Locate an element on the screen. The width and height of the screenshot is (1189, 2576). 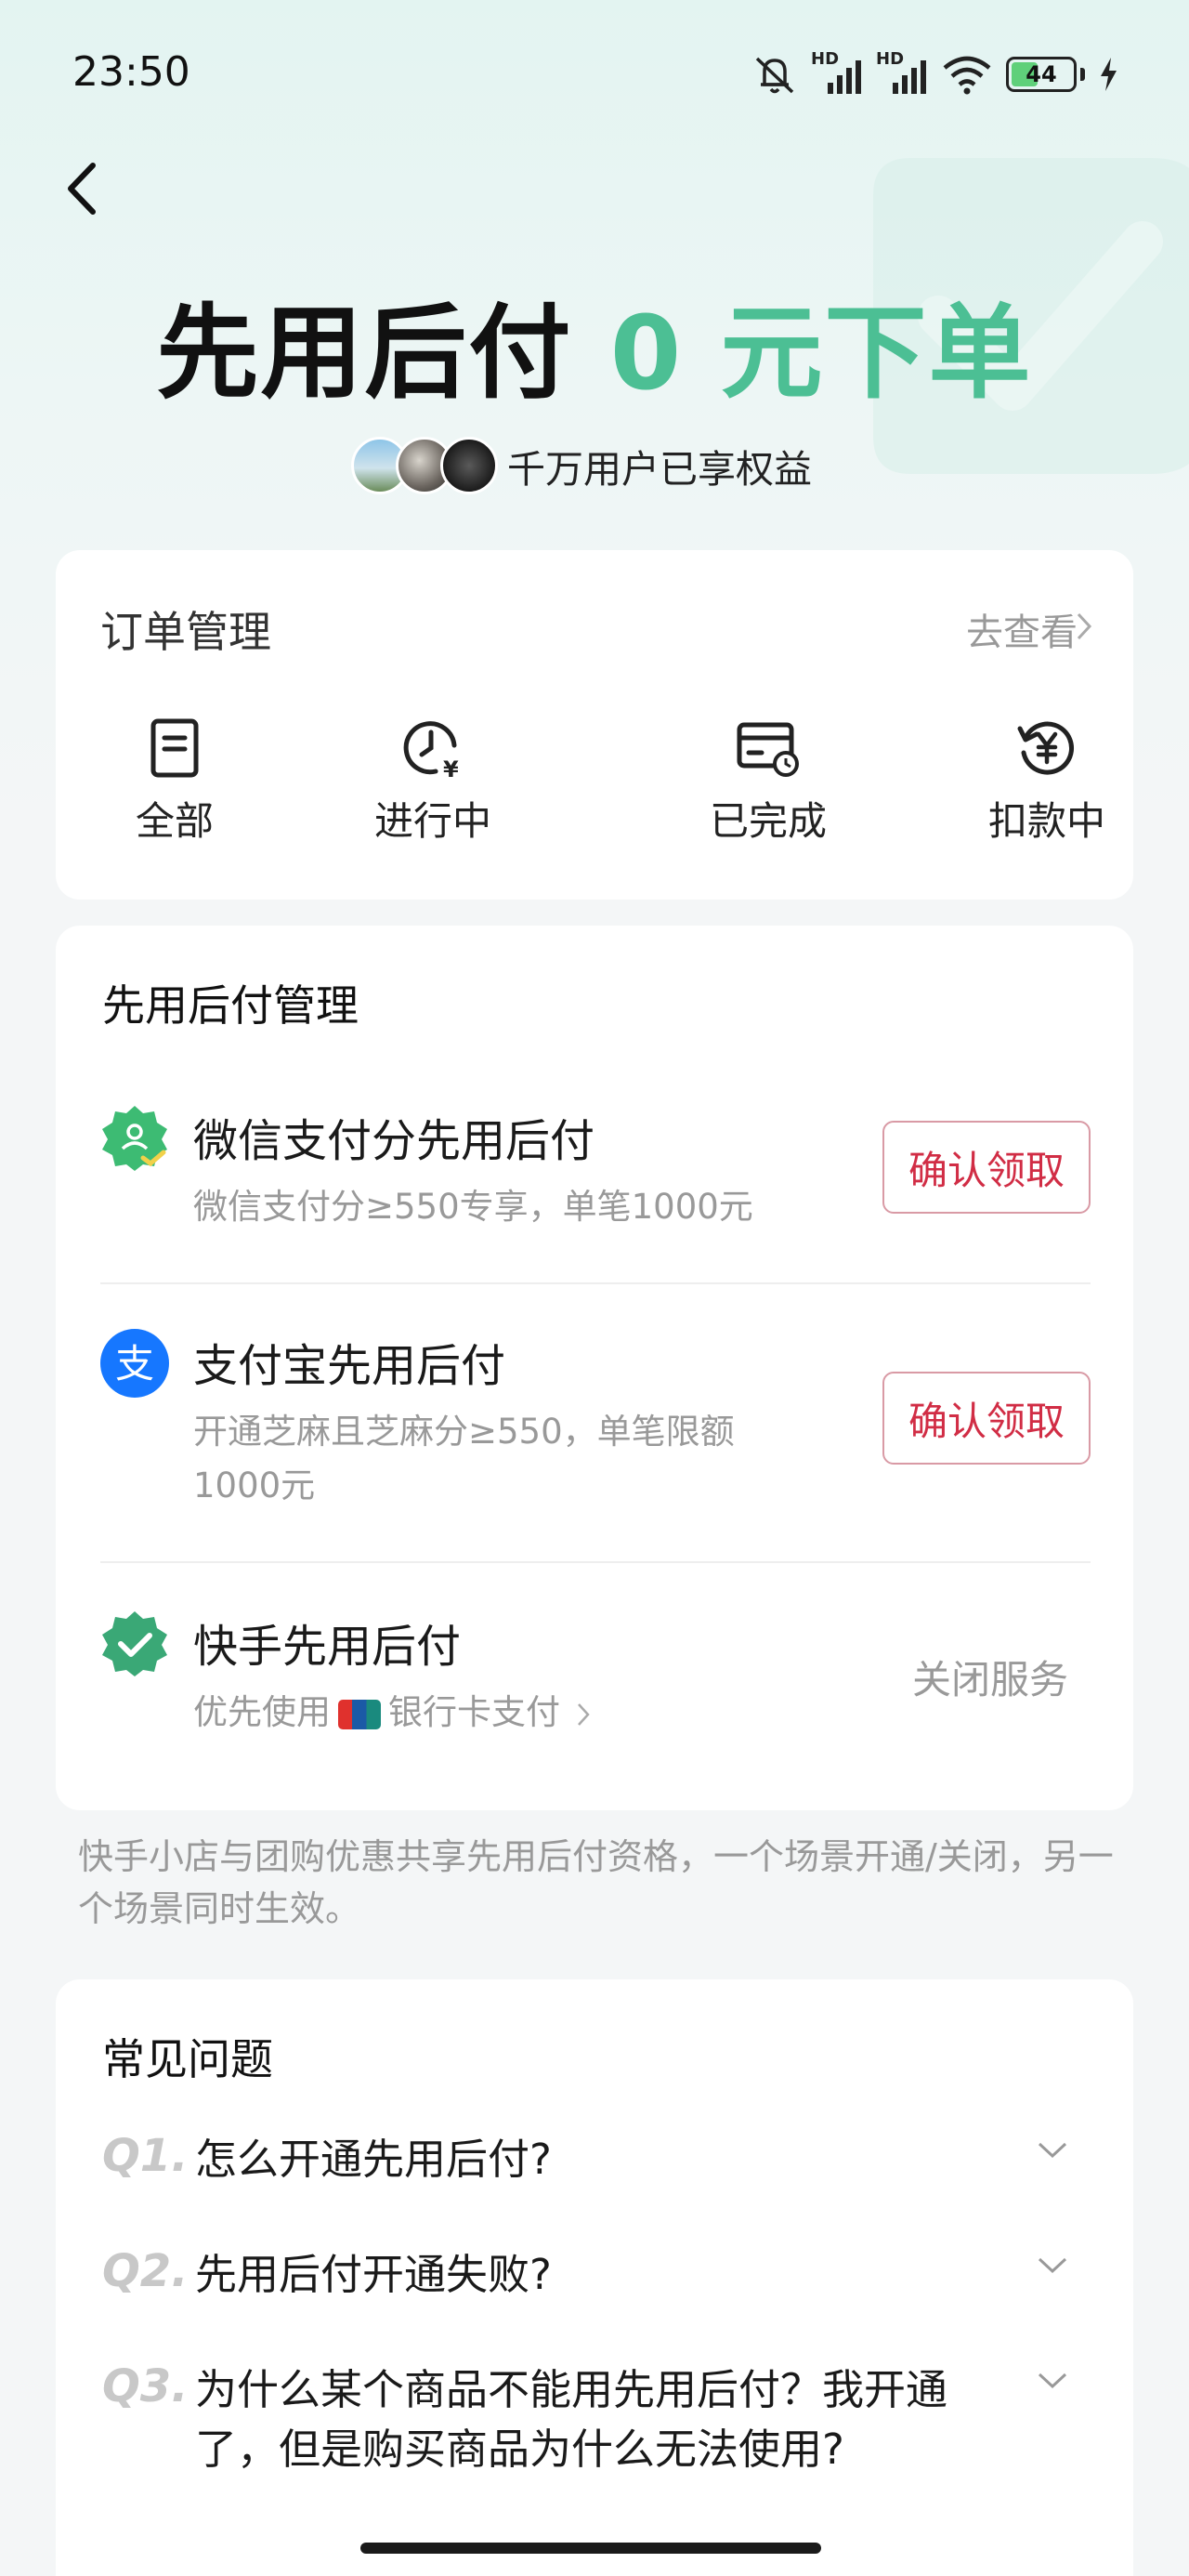
order-management-card: 订单管理 去查看 全部 ¥ 进行中 已完成 扣款中 is located at coordinates (594, 725).